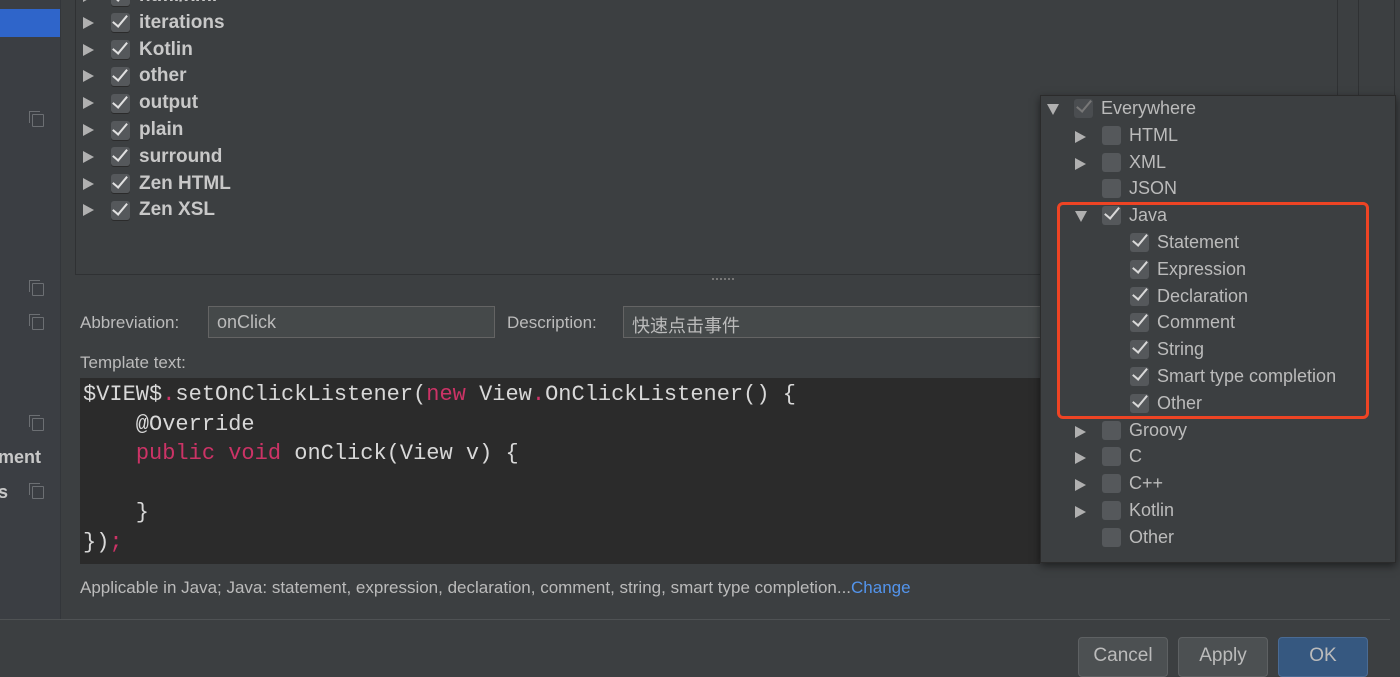  Describe the element at coordinates (182, 22) in the screenshot. I see `group-label: iterations` at that location.